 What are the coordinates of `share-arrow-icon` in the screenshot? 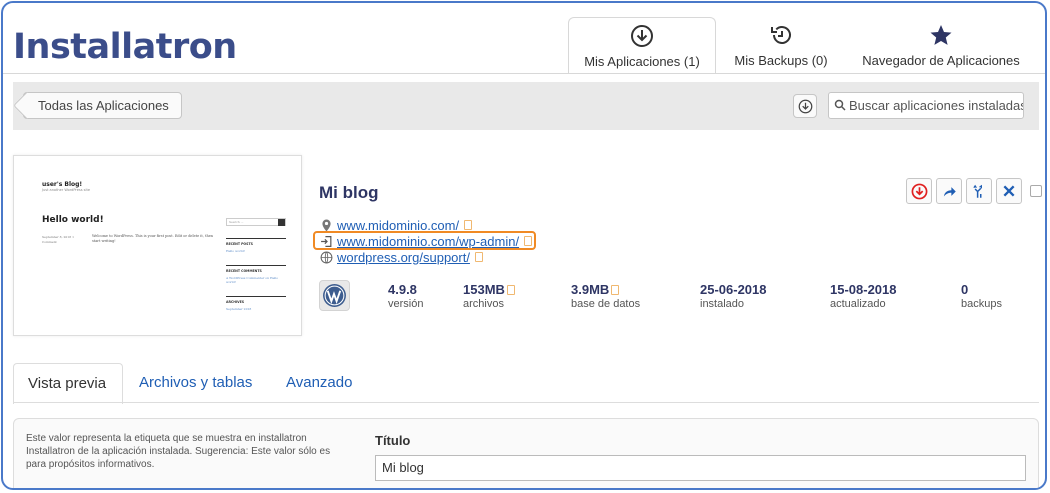 It's located at (949, 191).